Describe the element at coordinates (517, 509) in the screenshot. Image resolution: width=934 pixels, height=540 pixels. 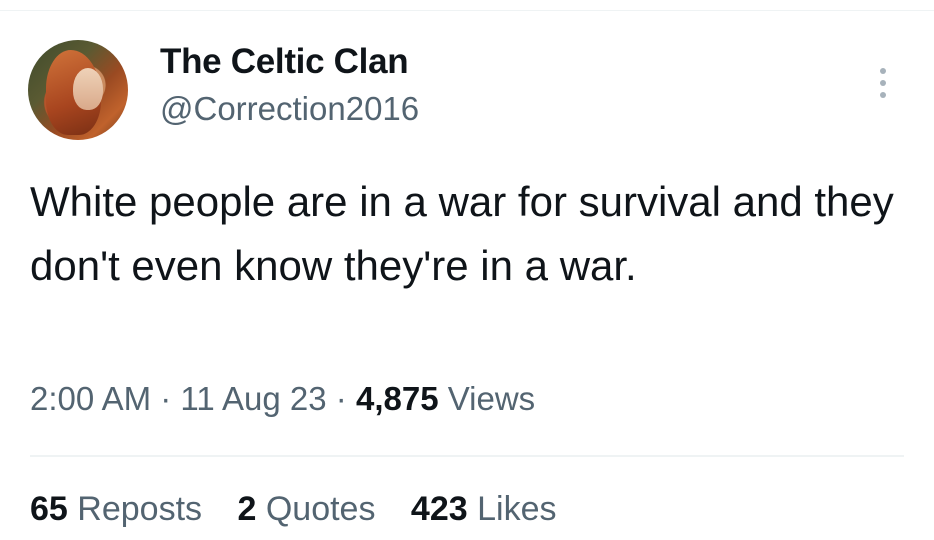
I see `likes-label: Likes` at that location.